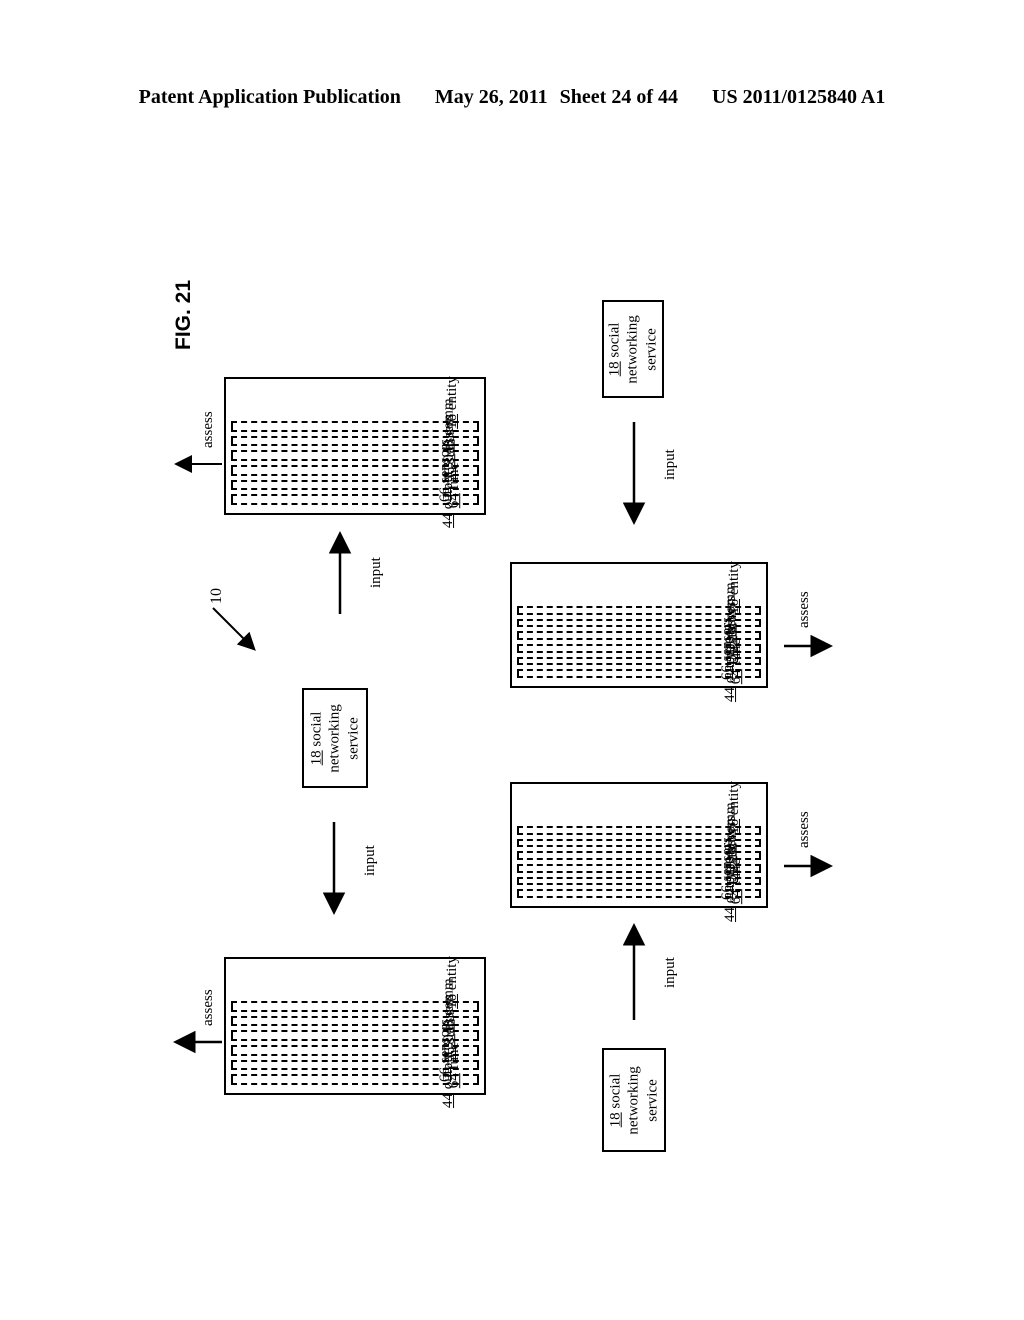 The height and width of the screenshot is (1320, 1024). Describe the element at coordinates (334, 868) in the screenshot. I see `input-arrow-from-sns-center` at that location.